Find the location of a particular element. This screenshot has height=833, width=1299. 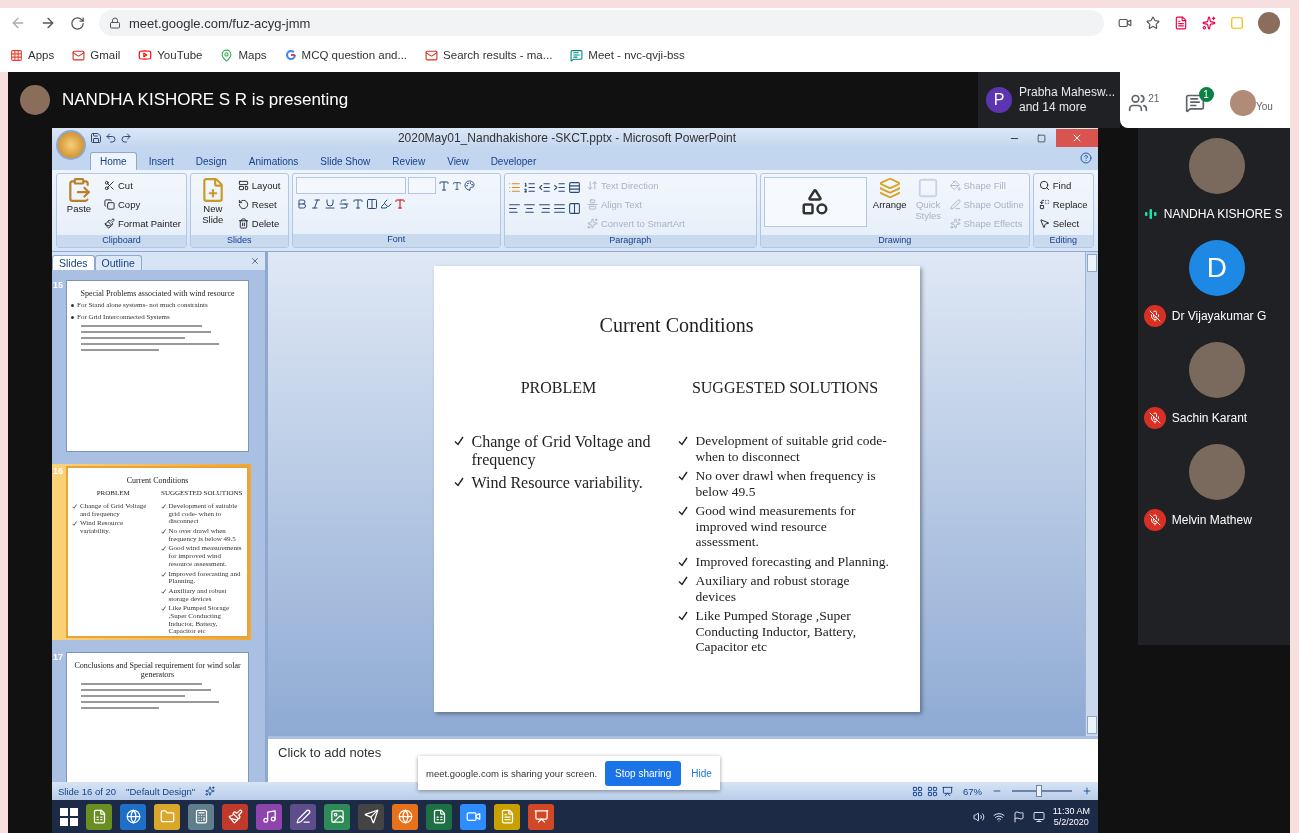

presenting-title: NANDHA KISHORE S R is presenting is located at coordinates (206, 100).